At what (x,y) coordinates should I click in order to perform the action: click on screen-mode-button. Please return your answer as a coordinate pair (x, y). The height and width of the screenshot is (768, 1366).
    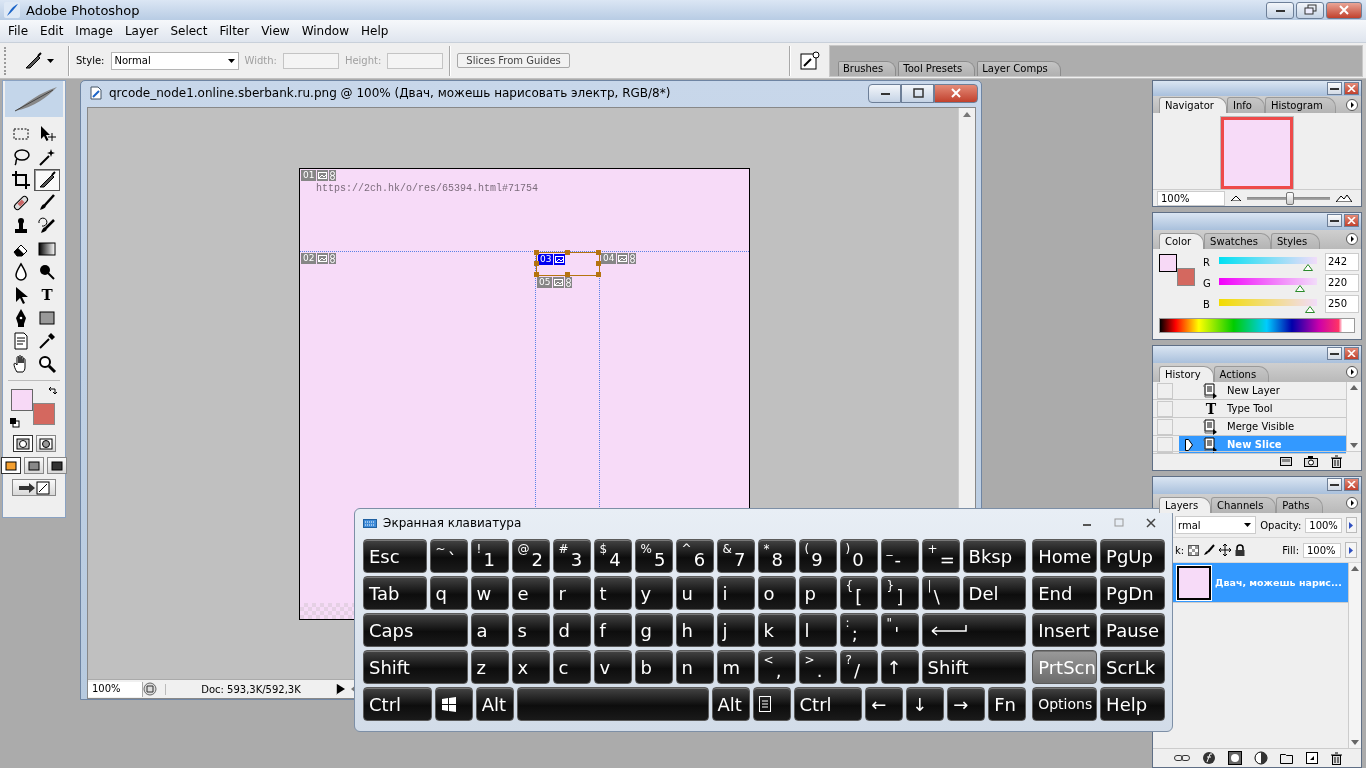
    Looking at the image, I should click on (11, 465).